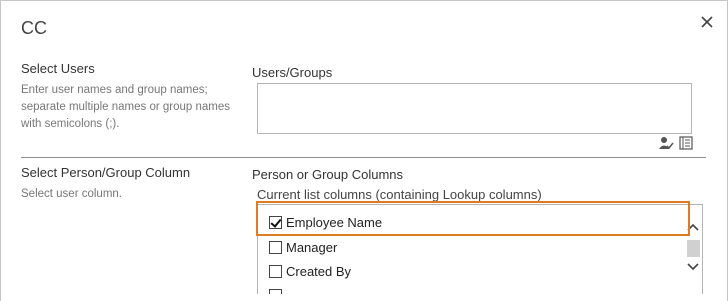 This screenshot has height=301, width=728. I want to click on users-groups-label: Users/Groups, so click(292, 72).